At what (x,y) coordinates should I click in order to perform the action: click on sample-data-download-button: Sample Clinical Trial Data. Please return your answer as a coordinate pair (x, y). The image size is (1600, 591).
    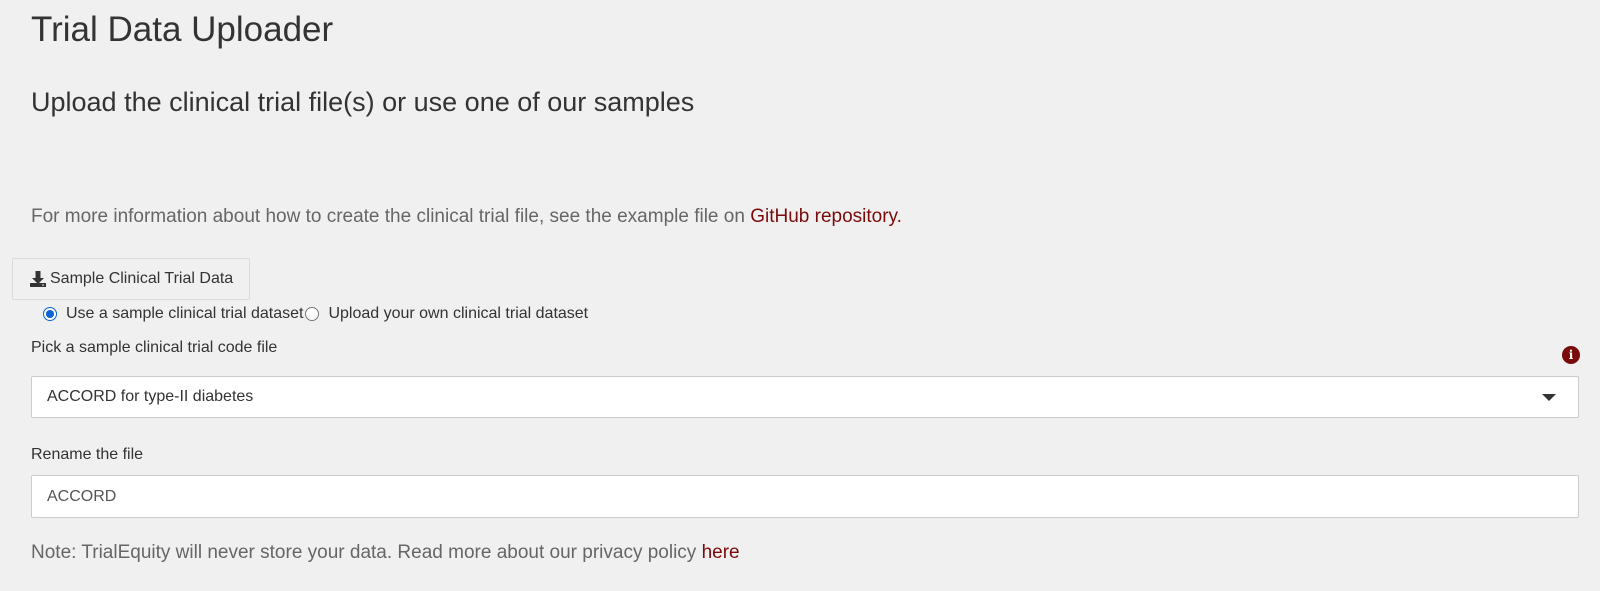
    Looking at the image, I should click on (131, 279).